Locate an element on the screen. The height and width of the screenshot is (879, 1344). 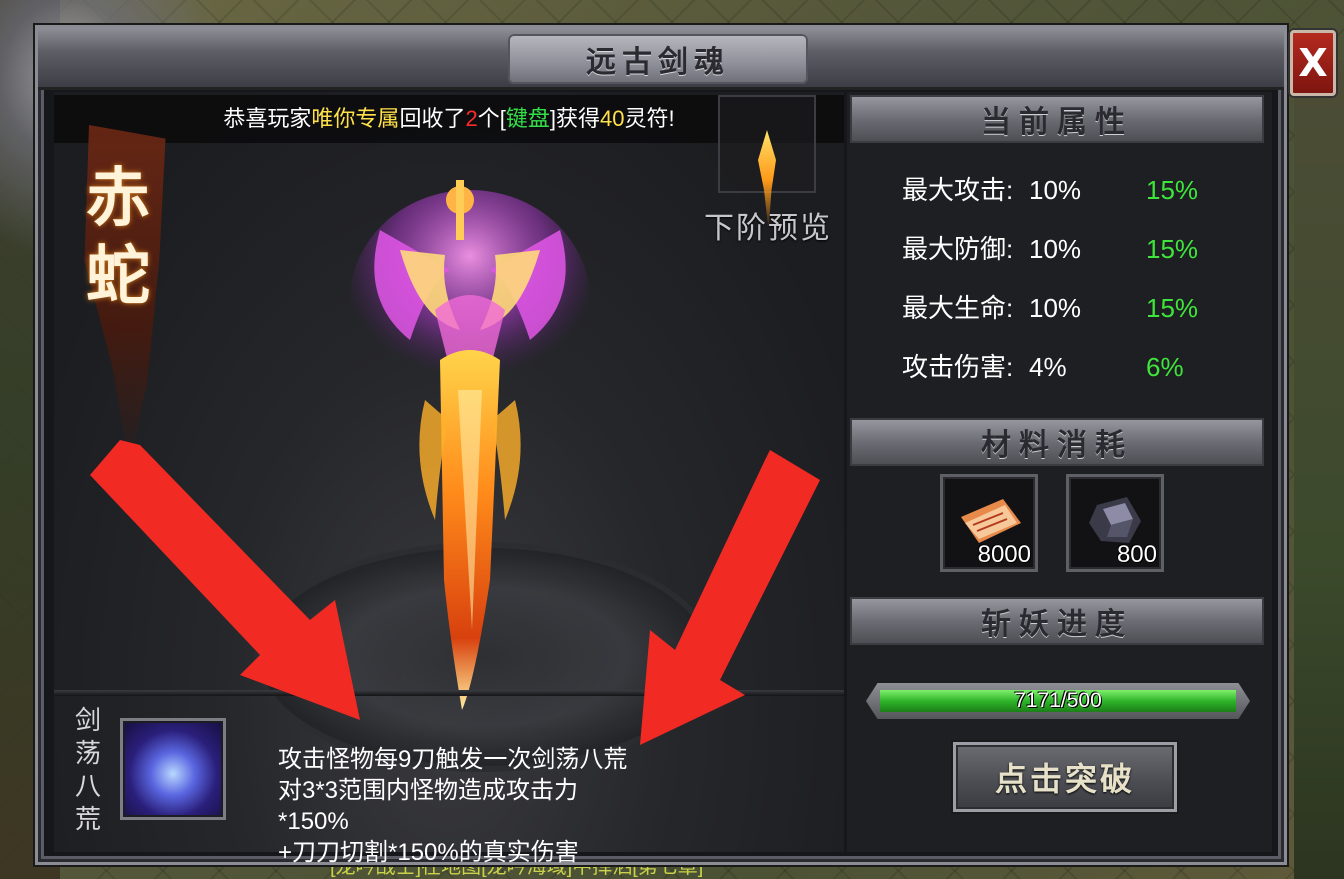
announce-count: 2 is located at coordinates (471, 118).